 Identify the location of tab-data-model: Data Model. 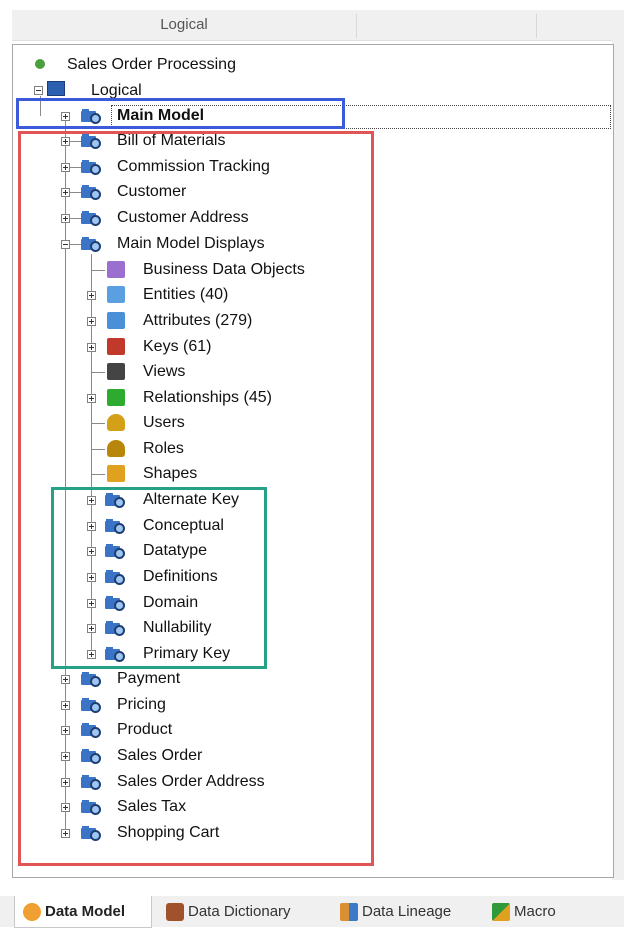
(83, 912).